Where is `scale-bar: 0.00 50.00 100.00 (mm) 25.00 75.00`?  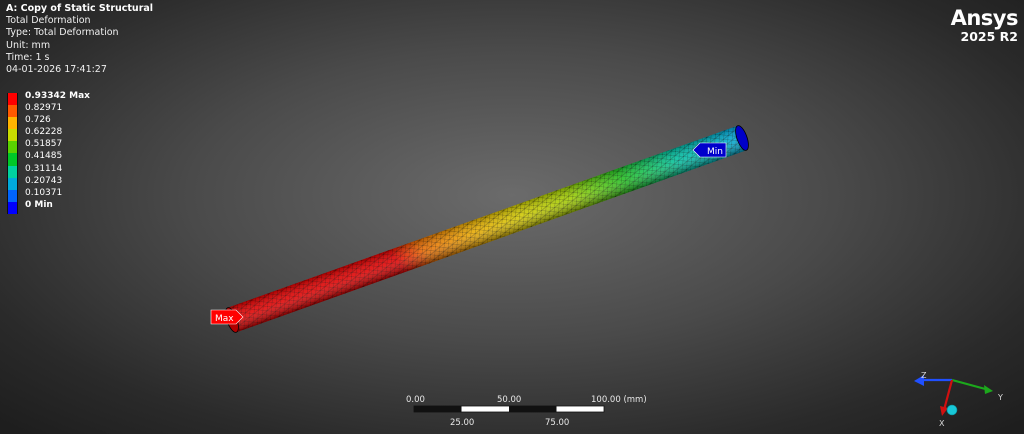
scale-bar: 0.00 50.00 100.00 (mm) 25.00 75.00 is located at coordinates (526, 411).